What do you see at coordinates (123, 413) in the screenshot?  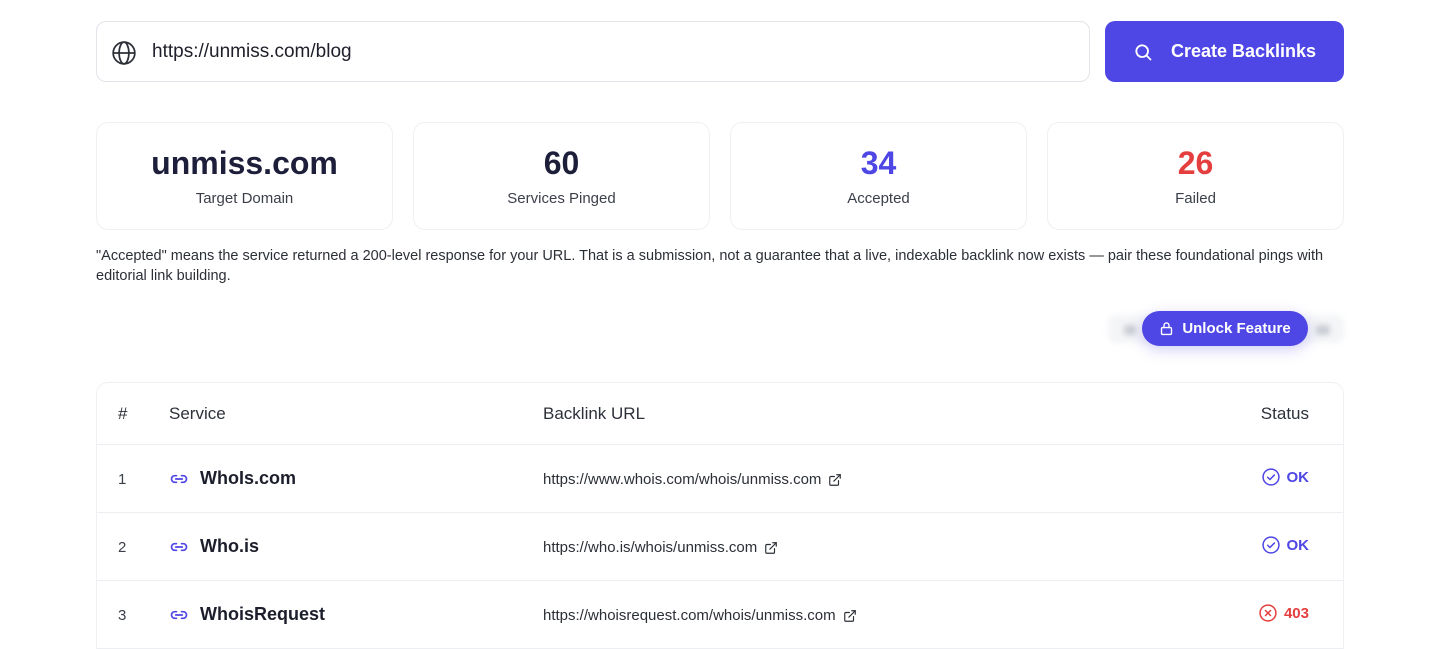 I see `column-header-number: #` at bounding box center [123, 413].